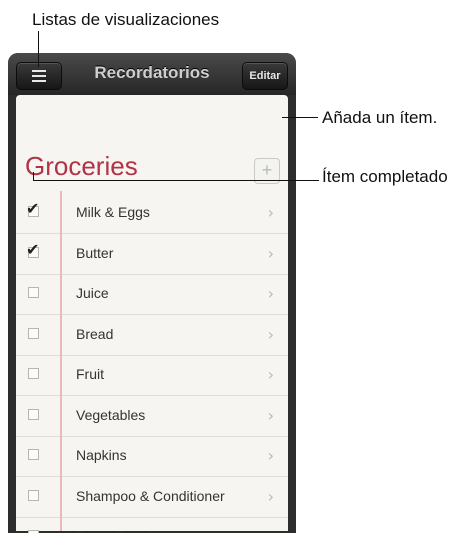  I want to click on list-item: Bread ›, so click(152, 335).